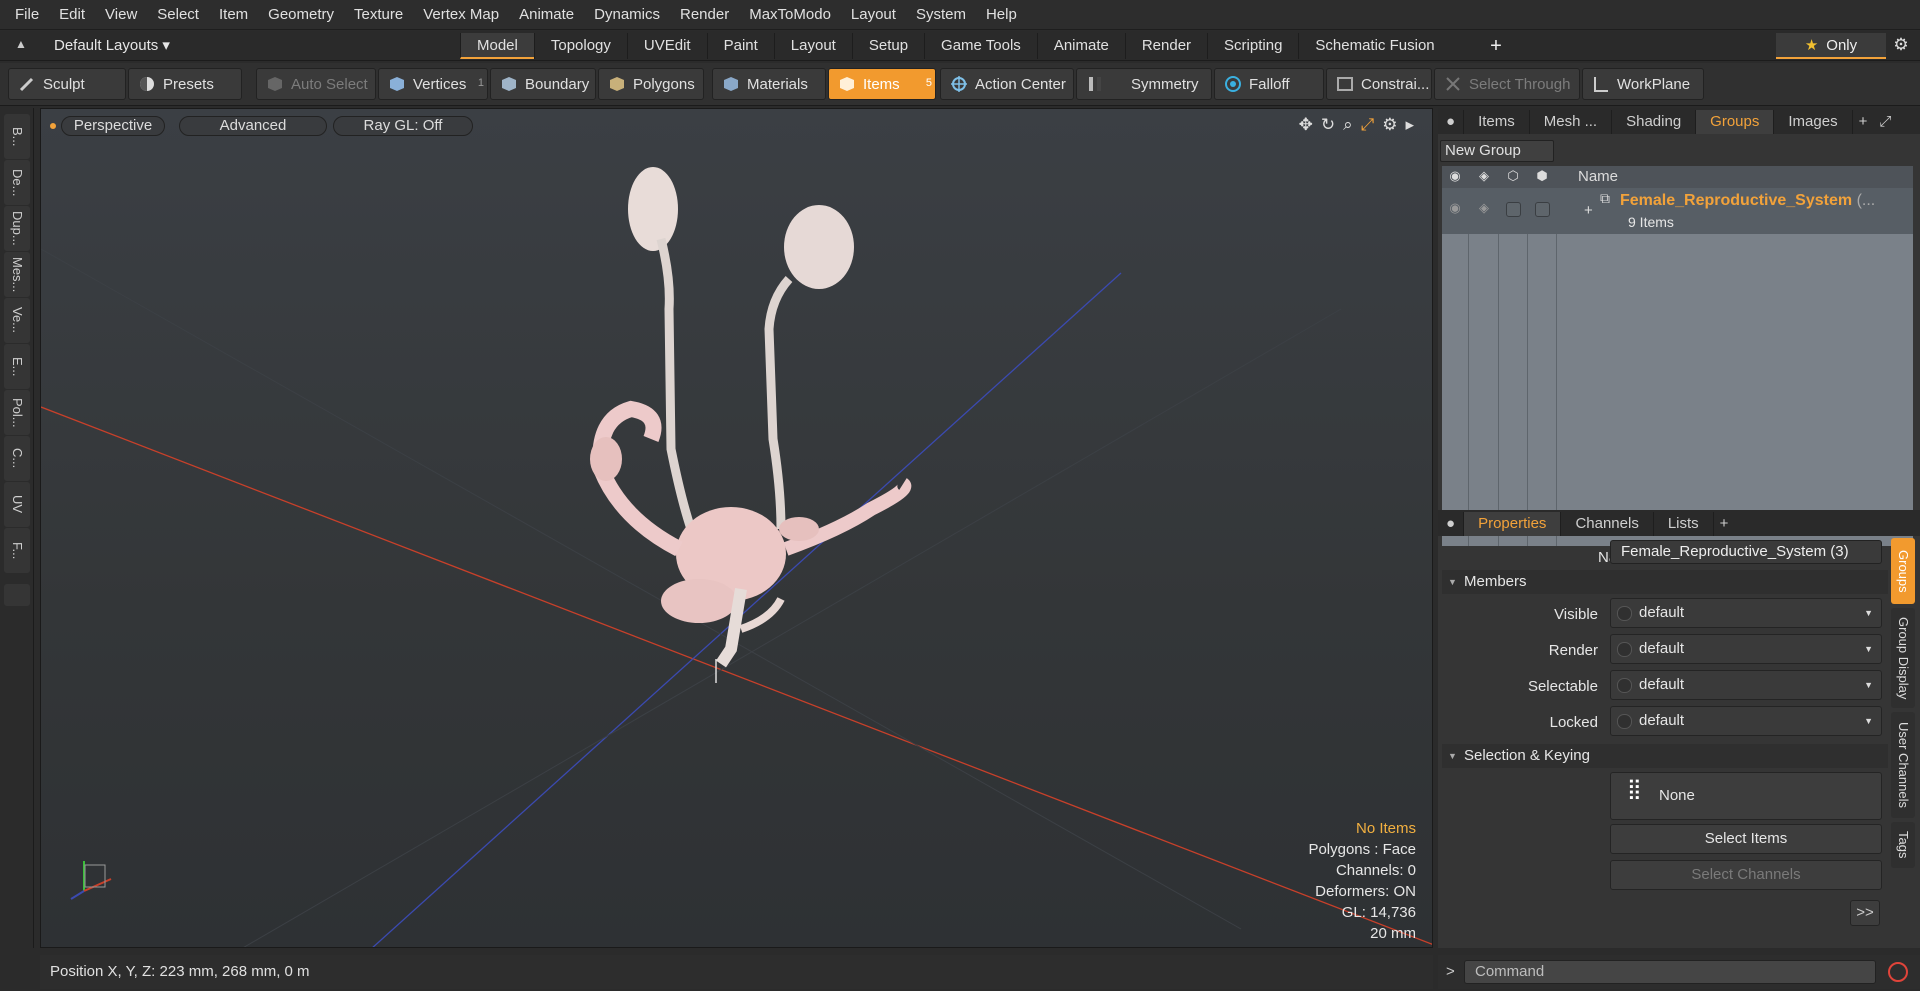  Describe the element at coordinates (1746, 613) in the screenshot. I see `visible-dropdown: default` at that location.